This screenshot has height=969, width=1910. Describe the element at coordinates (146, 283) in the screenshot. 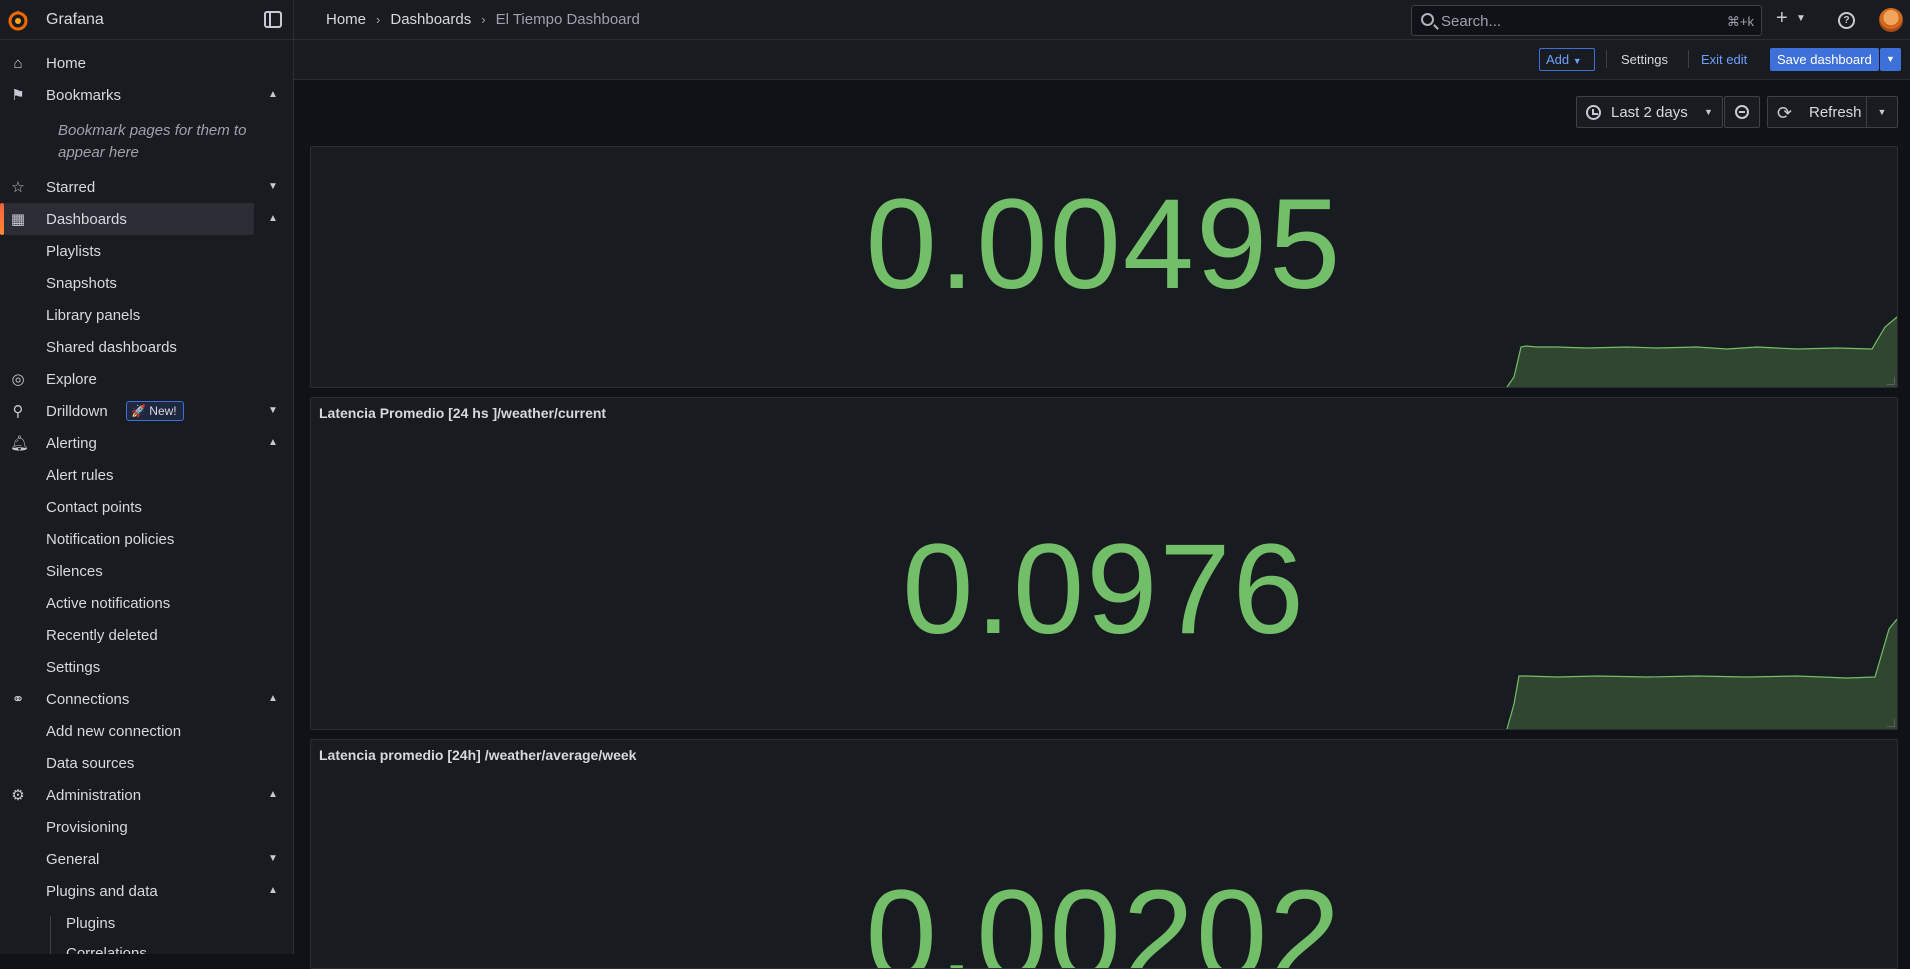

I see `sidebar-item-snapshots: Snapshots` at that location.